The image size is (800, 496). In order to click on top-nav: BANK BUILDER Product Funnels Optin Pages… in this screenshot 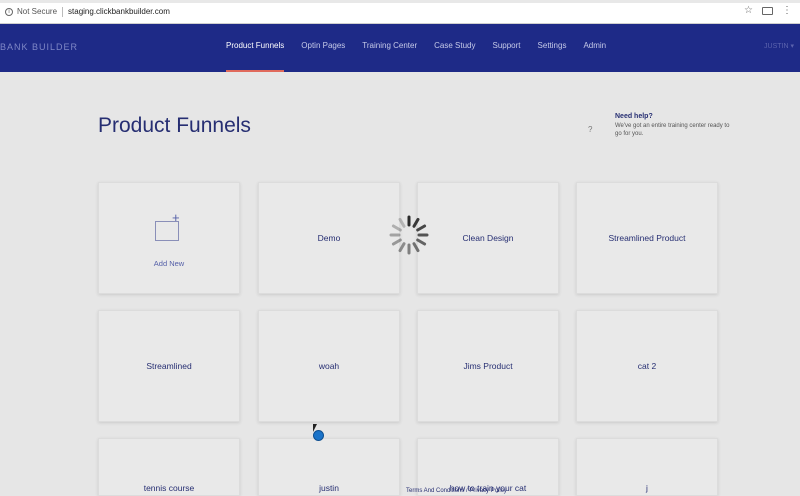, I will do `click(400, 48)`.